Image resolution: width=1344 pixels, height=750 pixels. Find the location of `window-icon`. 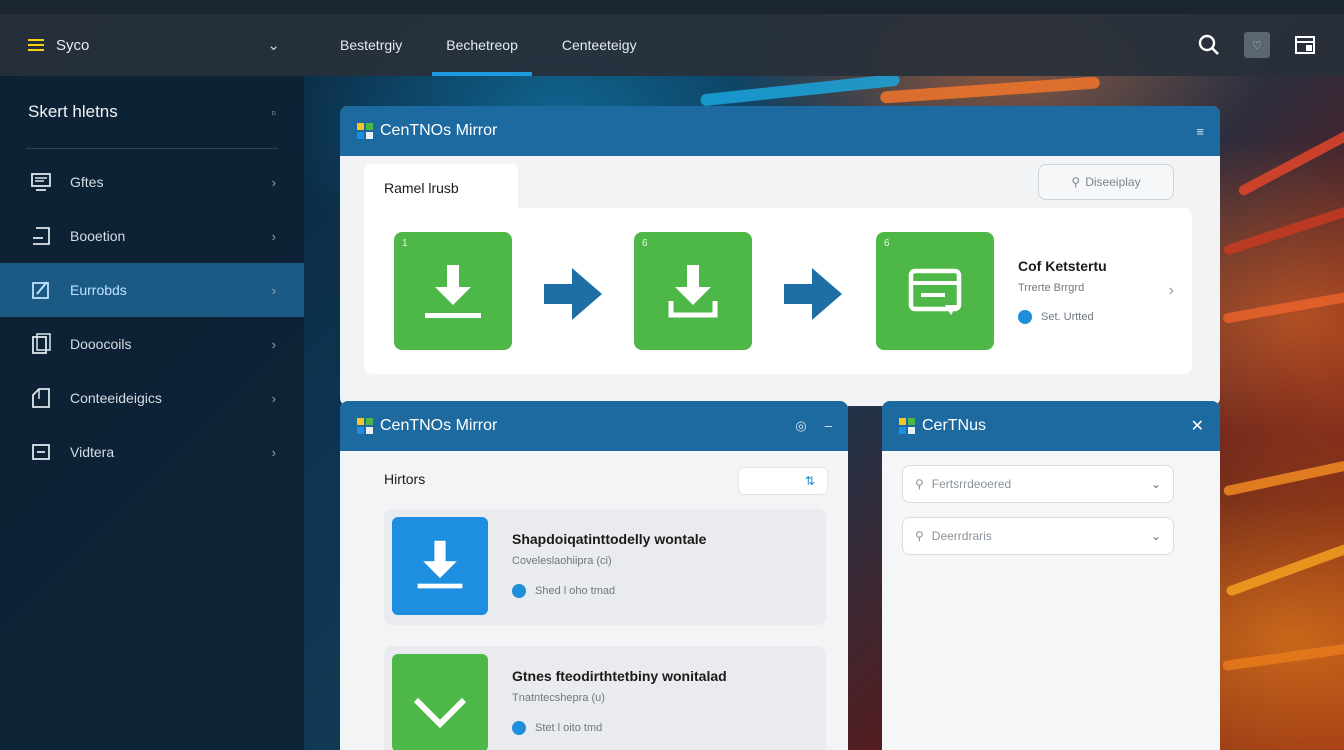

window-icon is located at coordinates (935, 291).